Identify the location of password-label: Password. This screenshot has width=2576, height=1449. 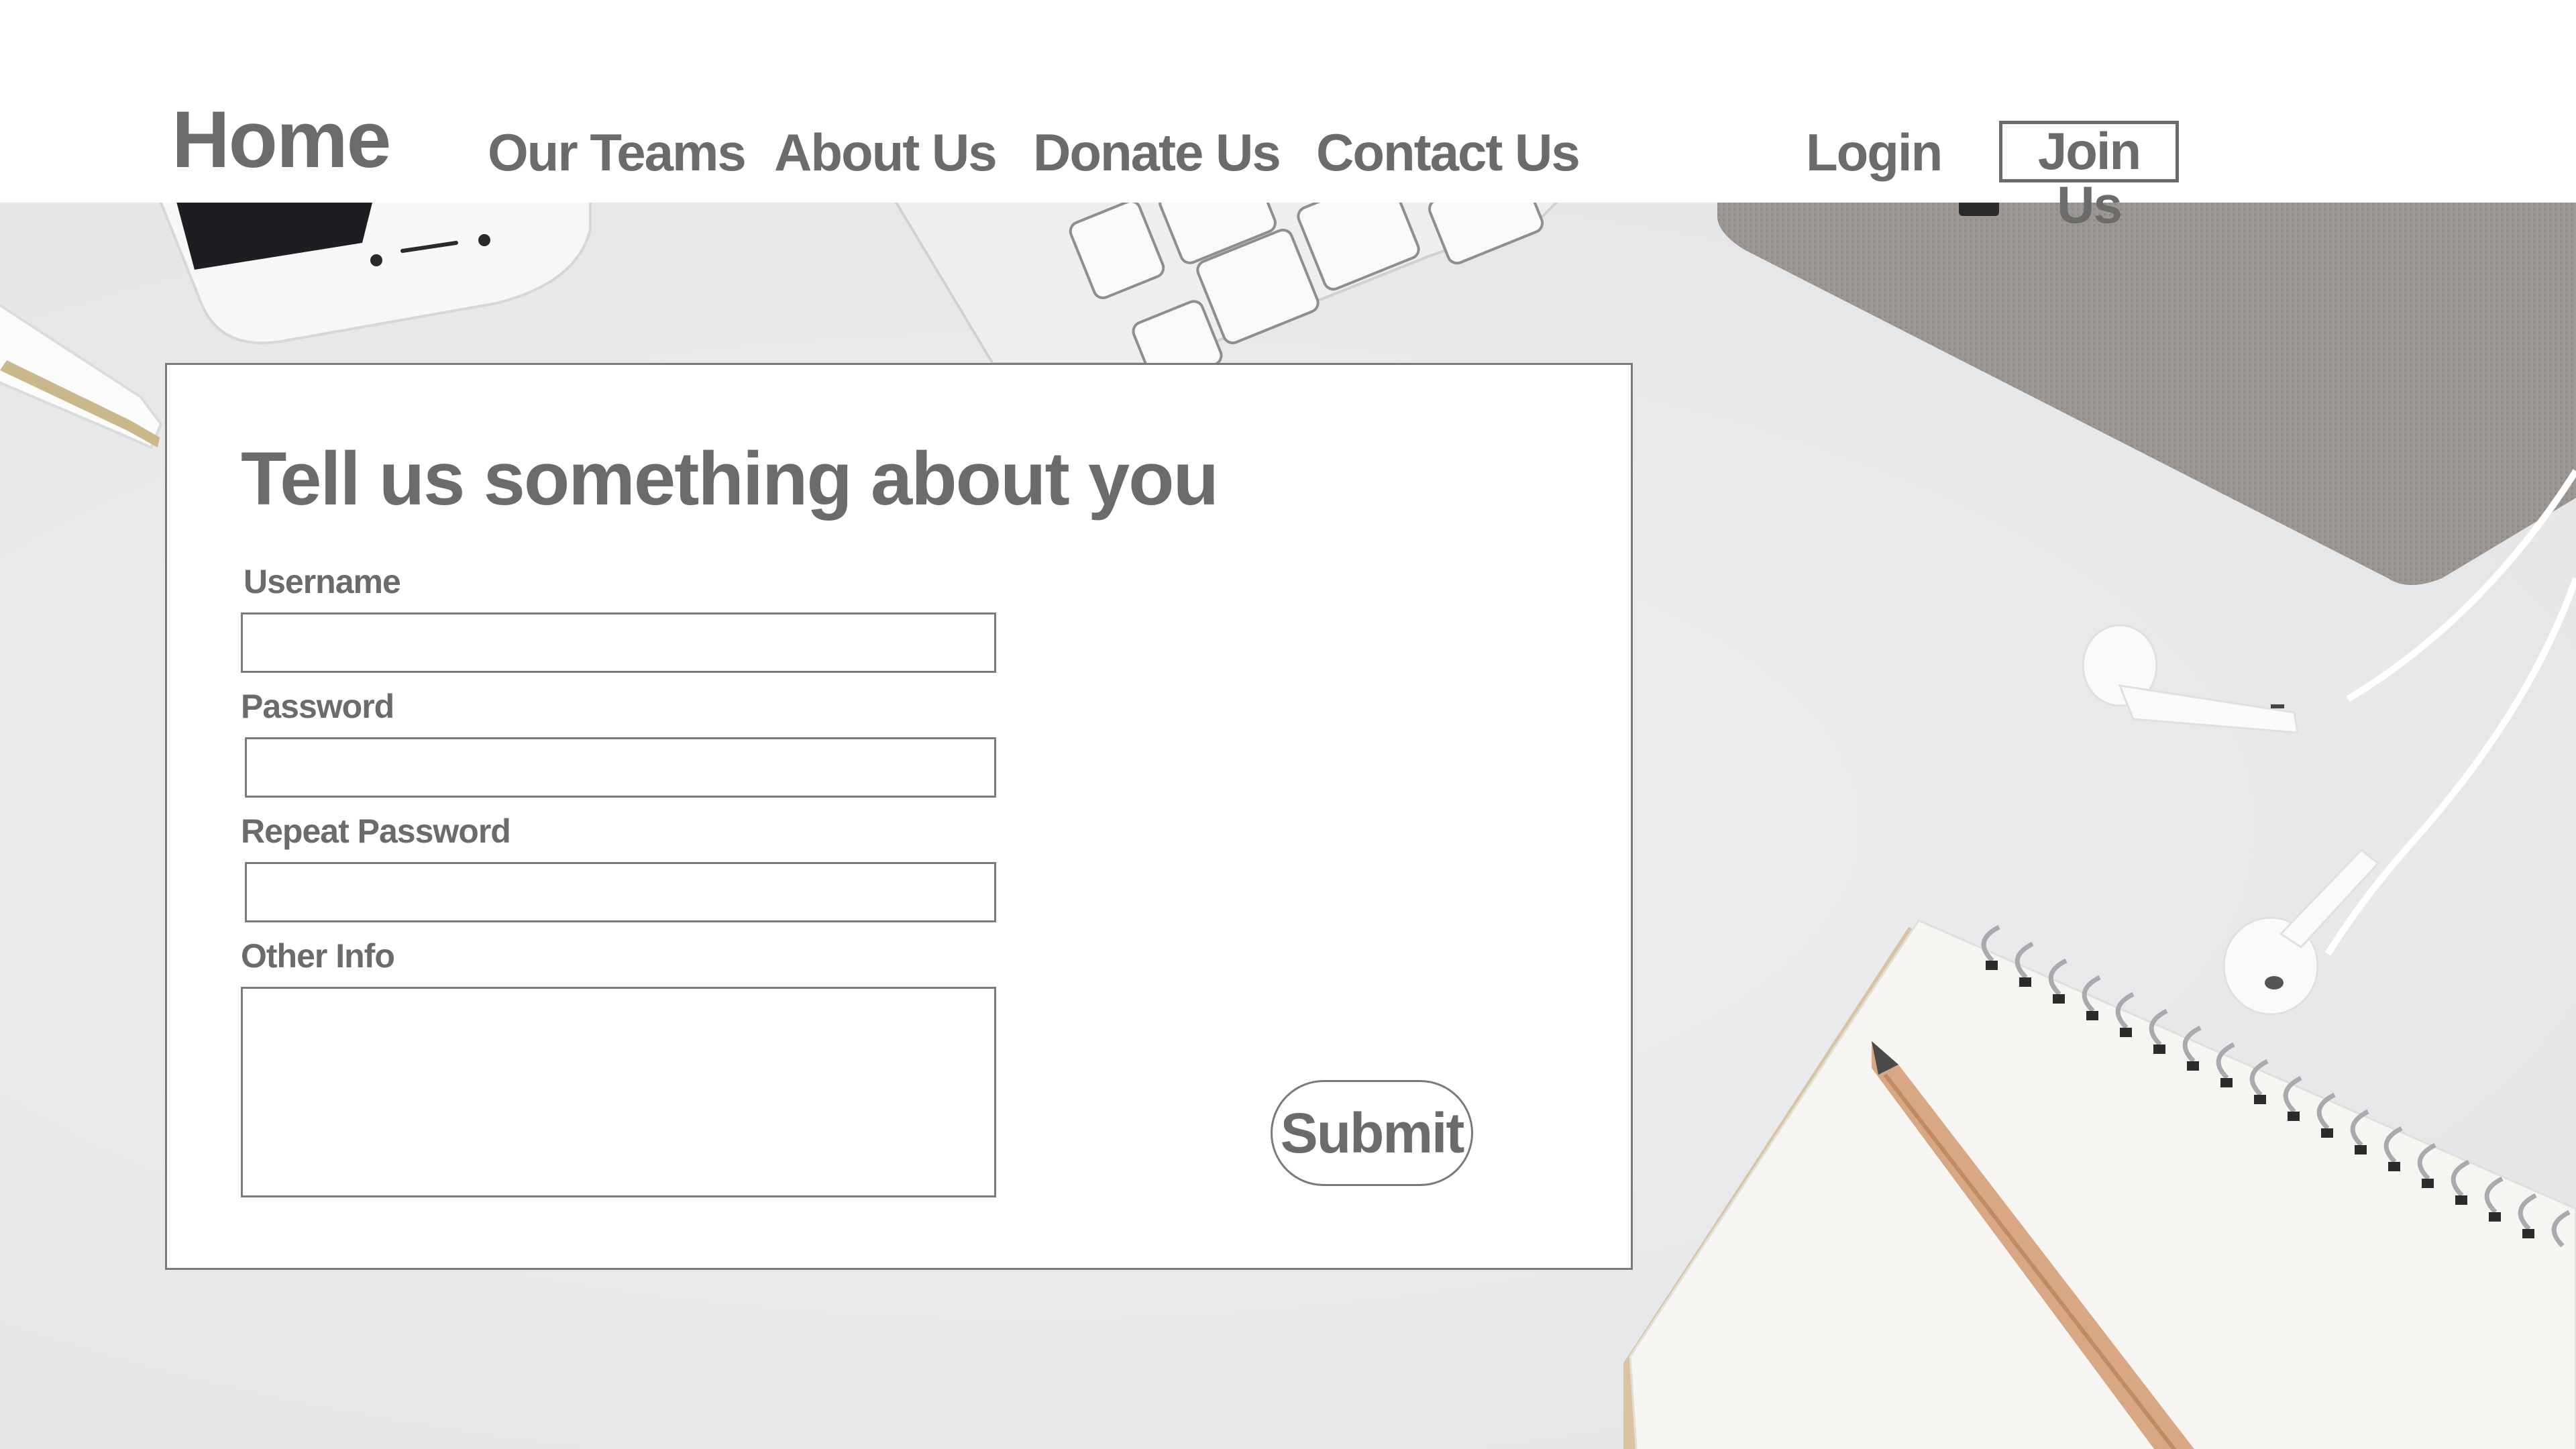
(317, 706).